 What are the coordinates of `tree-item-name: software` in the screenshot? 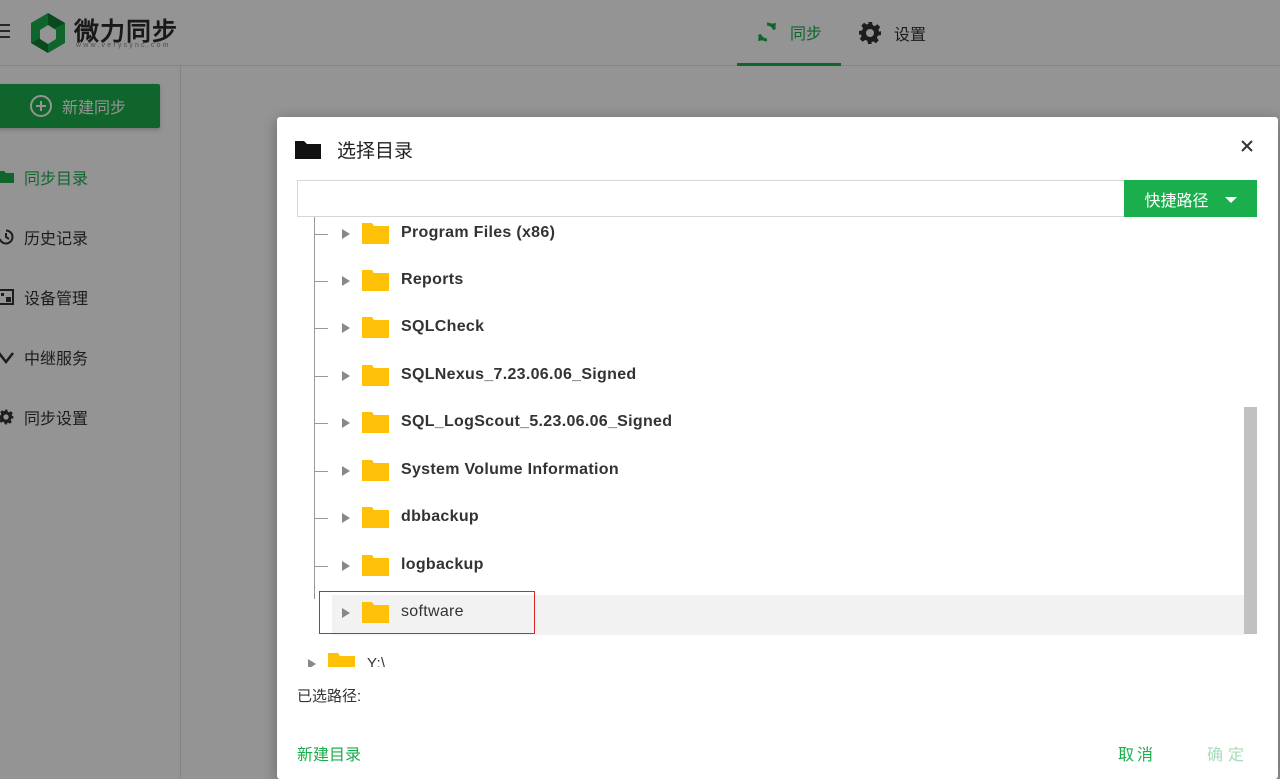 It's located at (432, 611).